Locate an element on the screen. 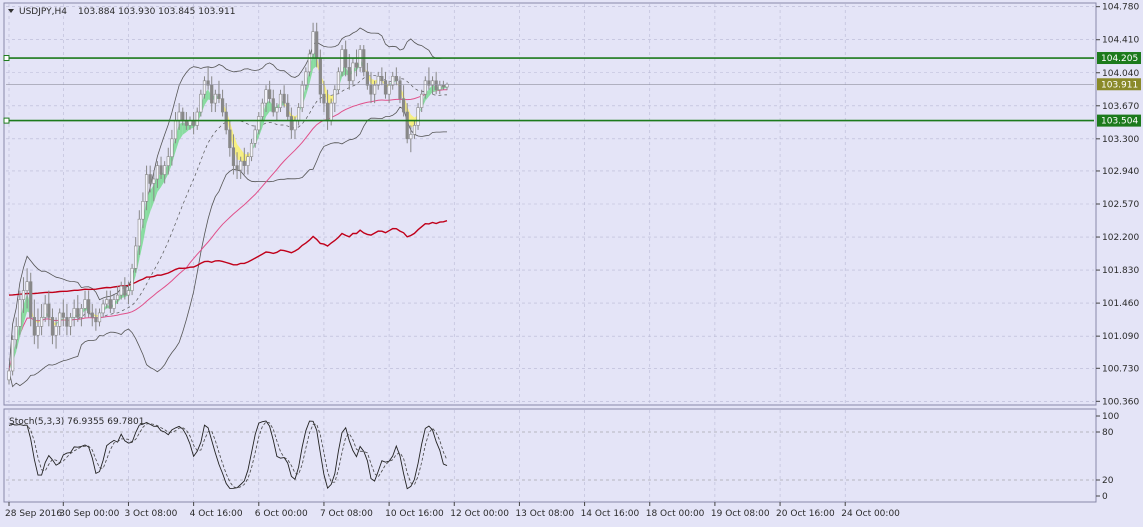 The image size is (1143, 527). horizontal-line-price-label: 103.504 is located at coordinates (1119, 120).